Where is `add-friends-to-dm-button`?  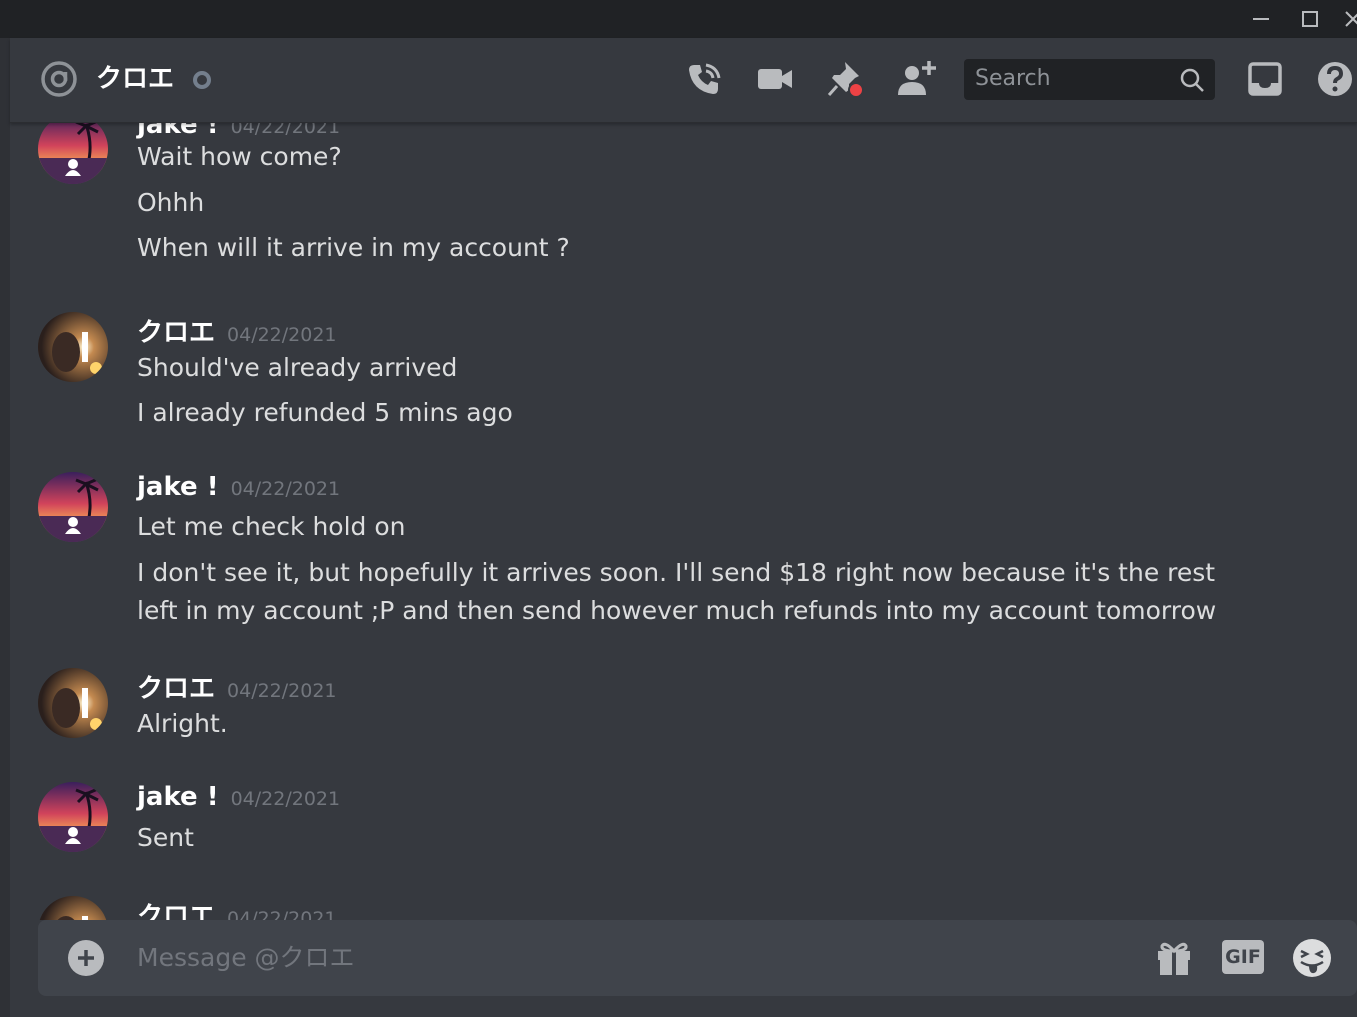 add-friends-to-dm-button is located at coordinates (916, 79).